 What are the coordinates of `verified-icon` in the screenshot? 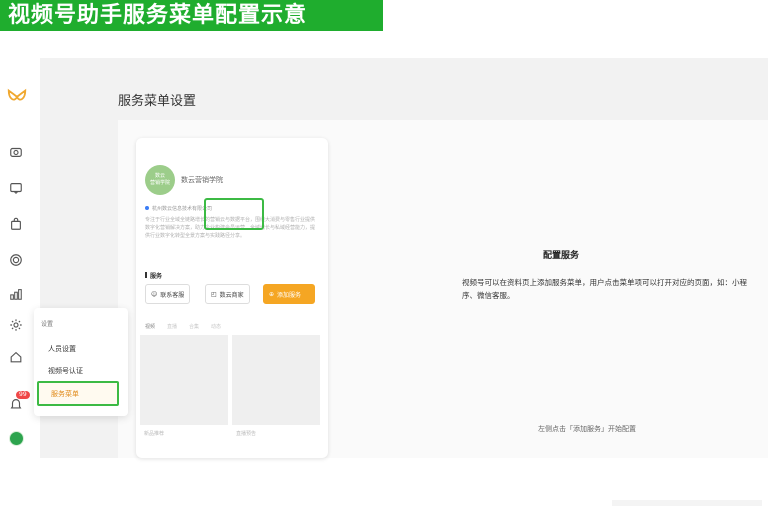 It's located at (147, 208).